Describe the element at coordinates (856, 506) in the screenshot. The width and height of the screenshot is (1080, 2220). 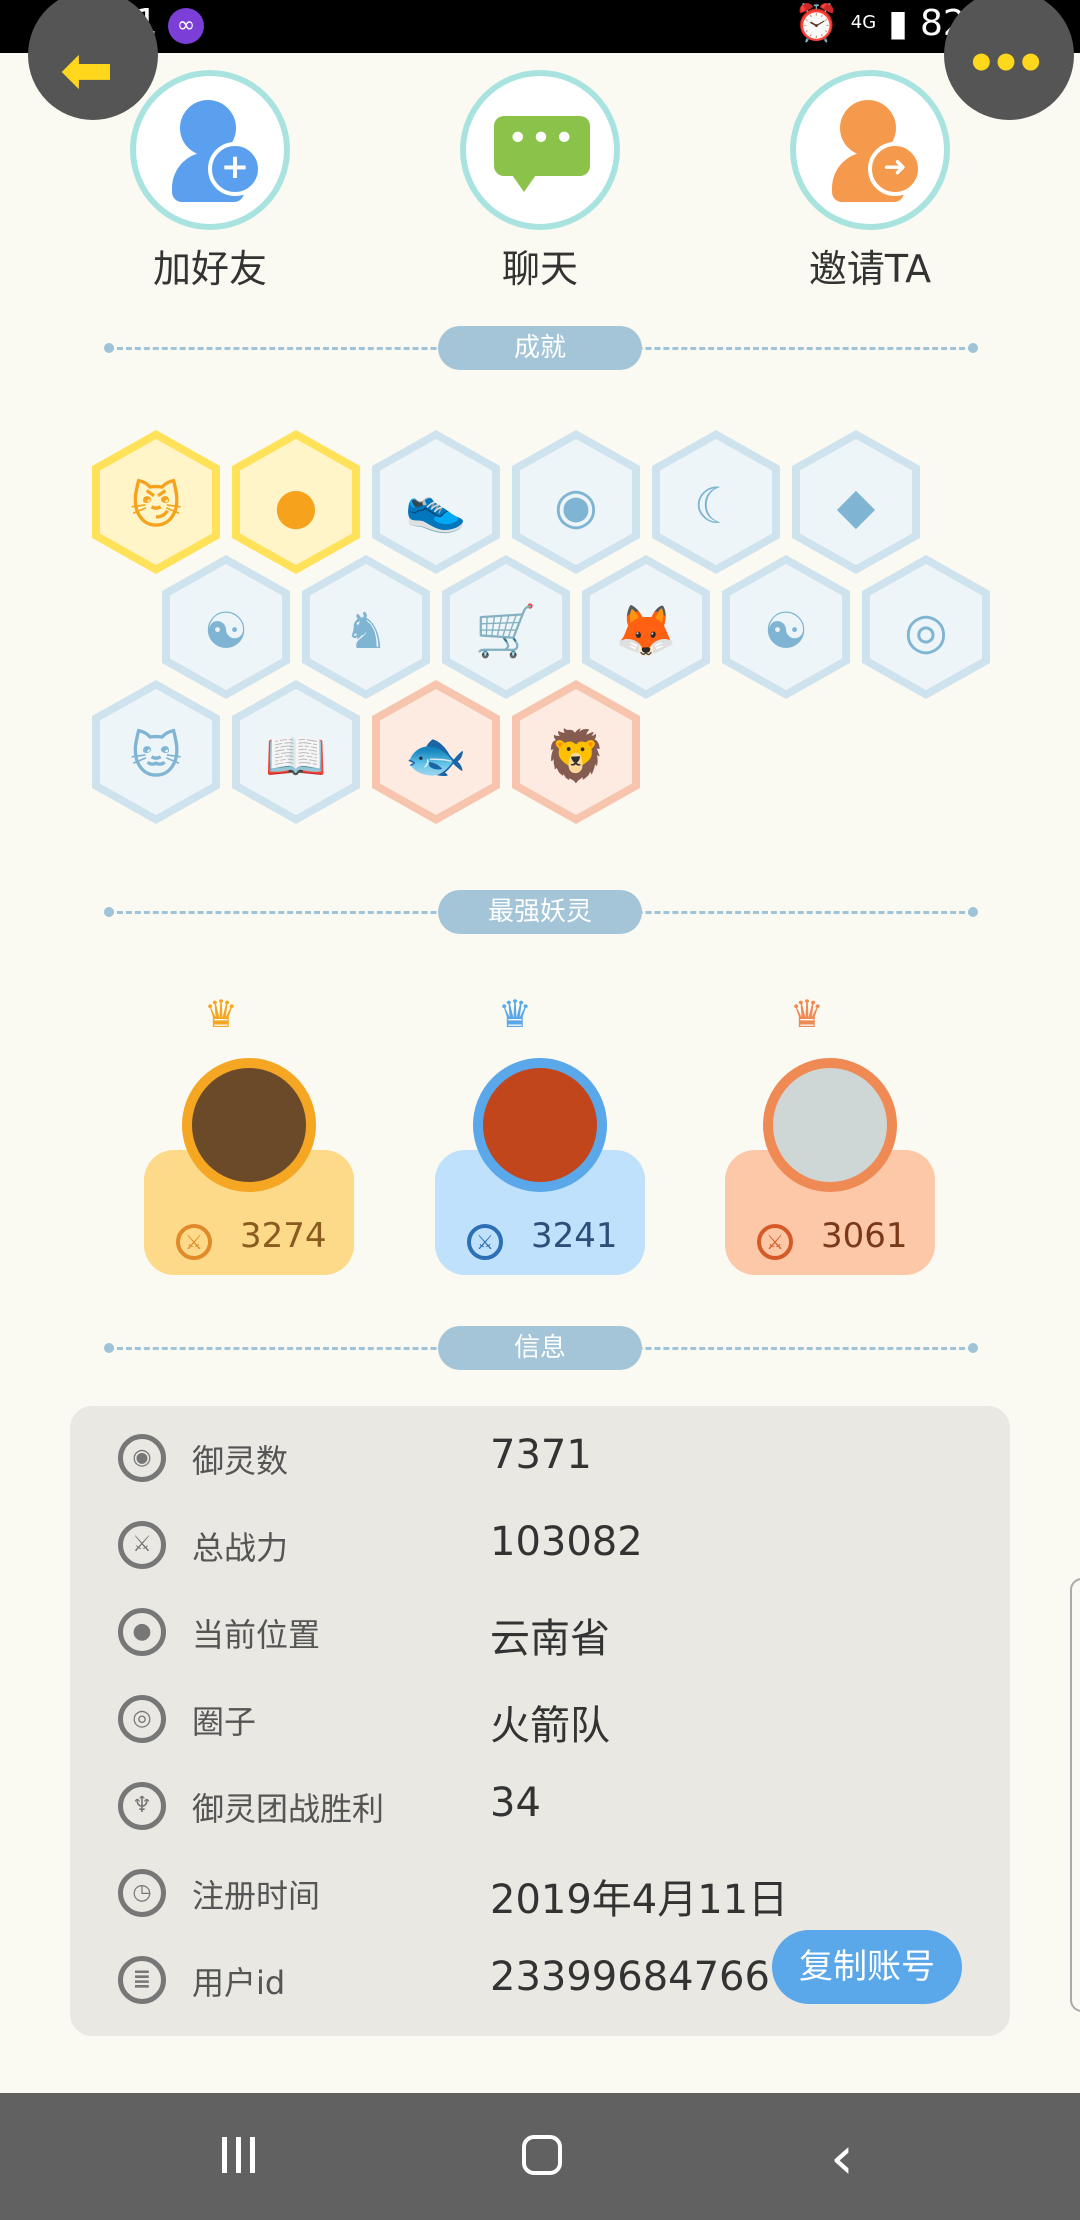
I see `crystal-icon: ◆` at that location.